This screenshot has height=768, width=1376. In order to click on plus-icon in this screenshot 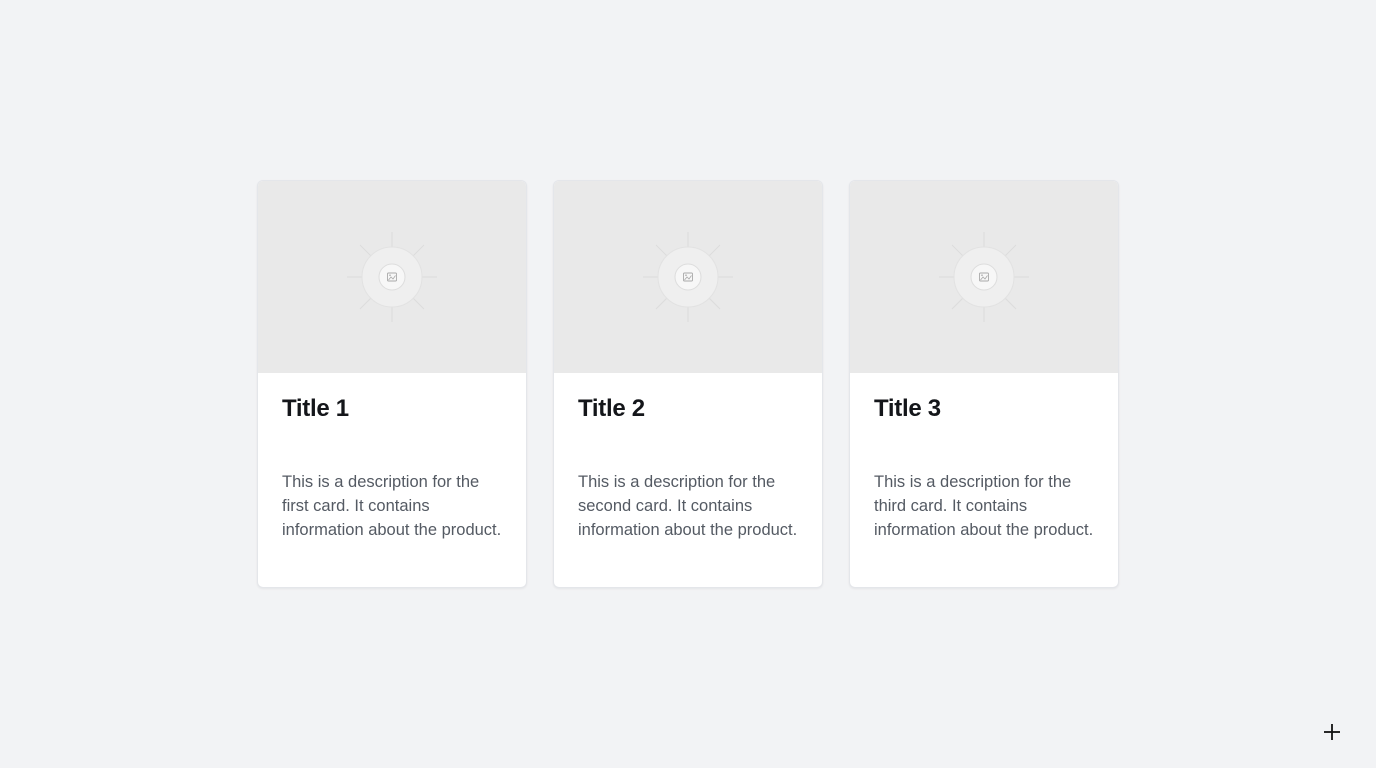, I will do `click(1332, 732)`.